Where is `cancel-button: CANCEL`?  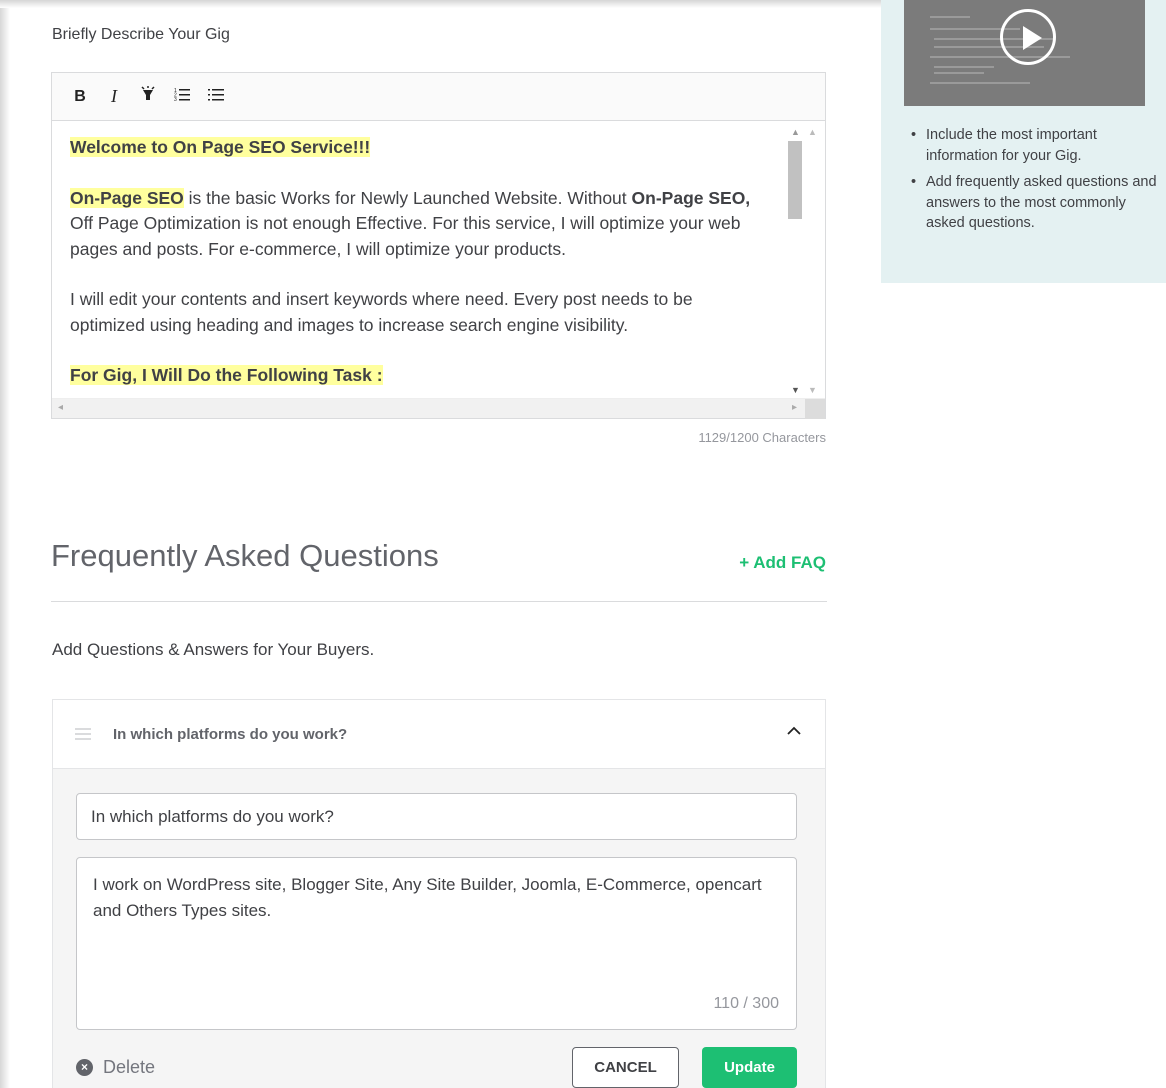
cancel-button: CANCEL is located at coordinates (625, 1067).